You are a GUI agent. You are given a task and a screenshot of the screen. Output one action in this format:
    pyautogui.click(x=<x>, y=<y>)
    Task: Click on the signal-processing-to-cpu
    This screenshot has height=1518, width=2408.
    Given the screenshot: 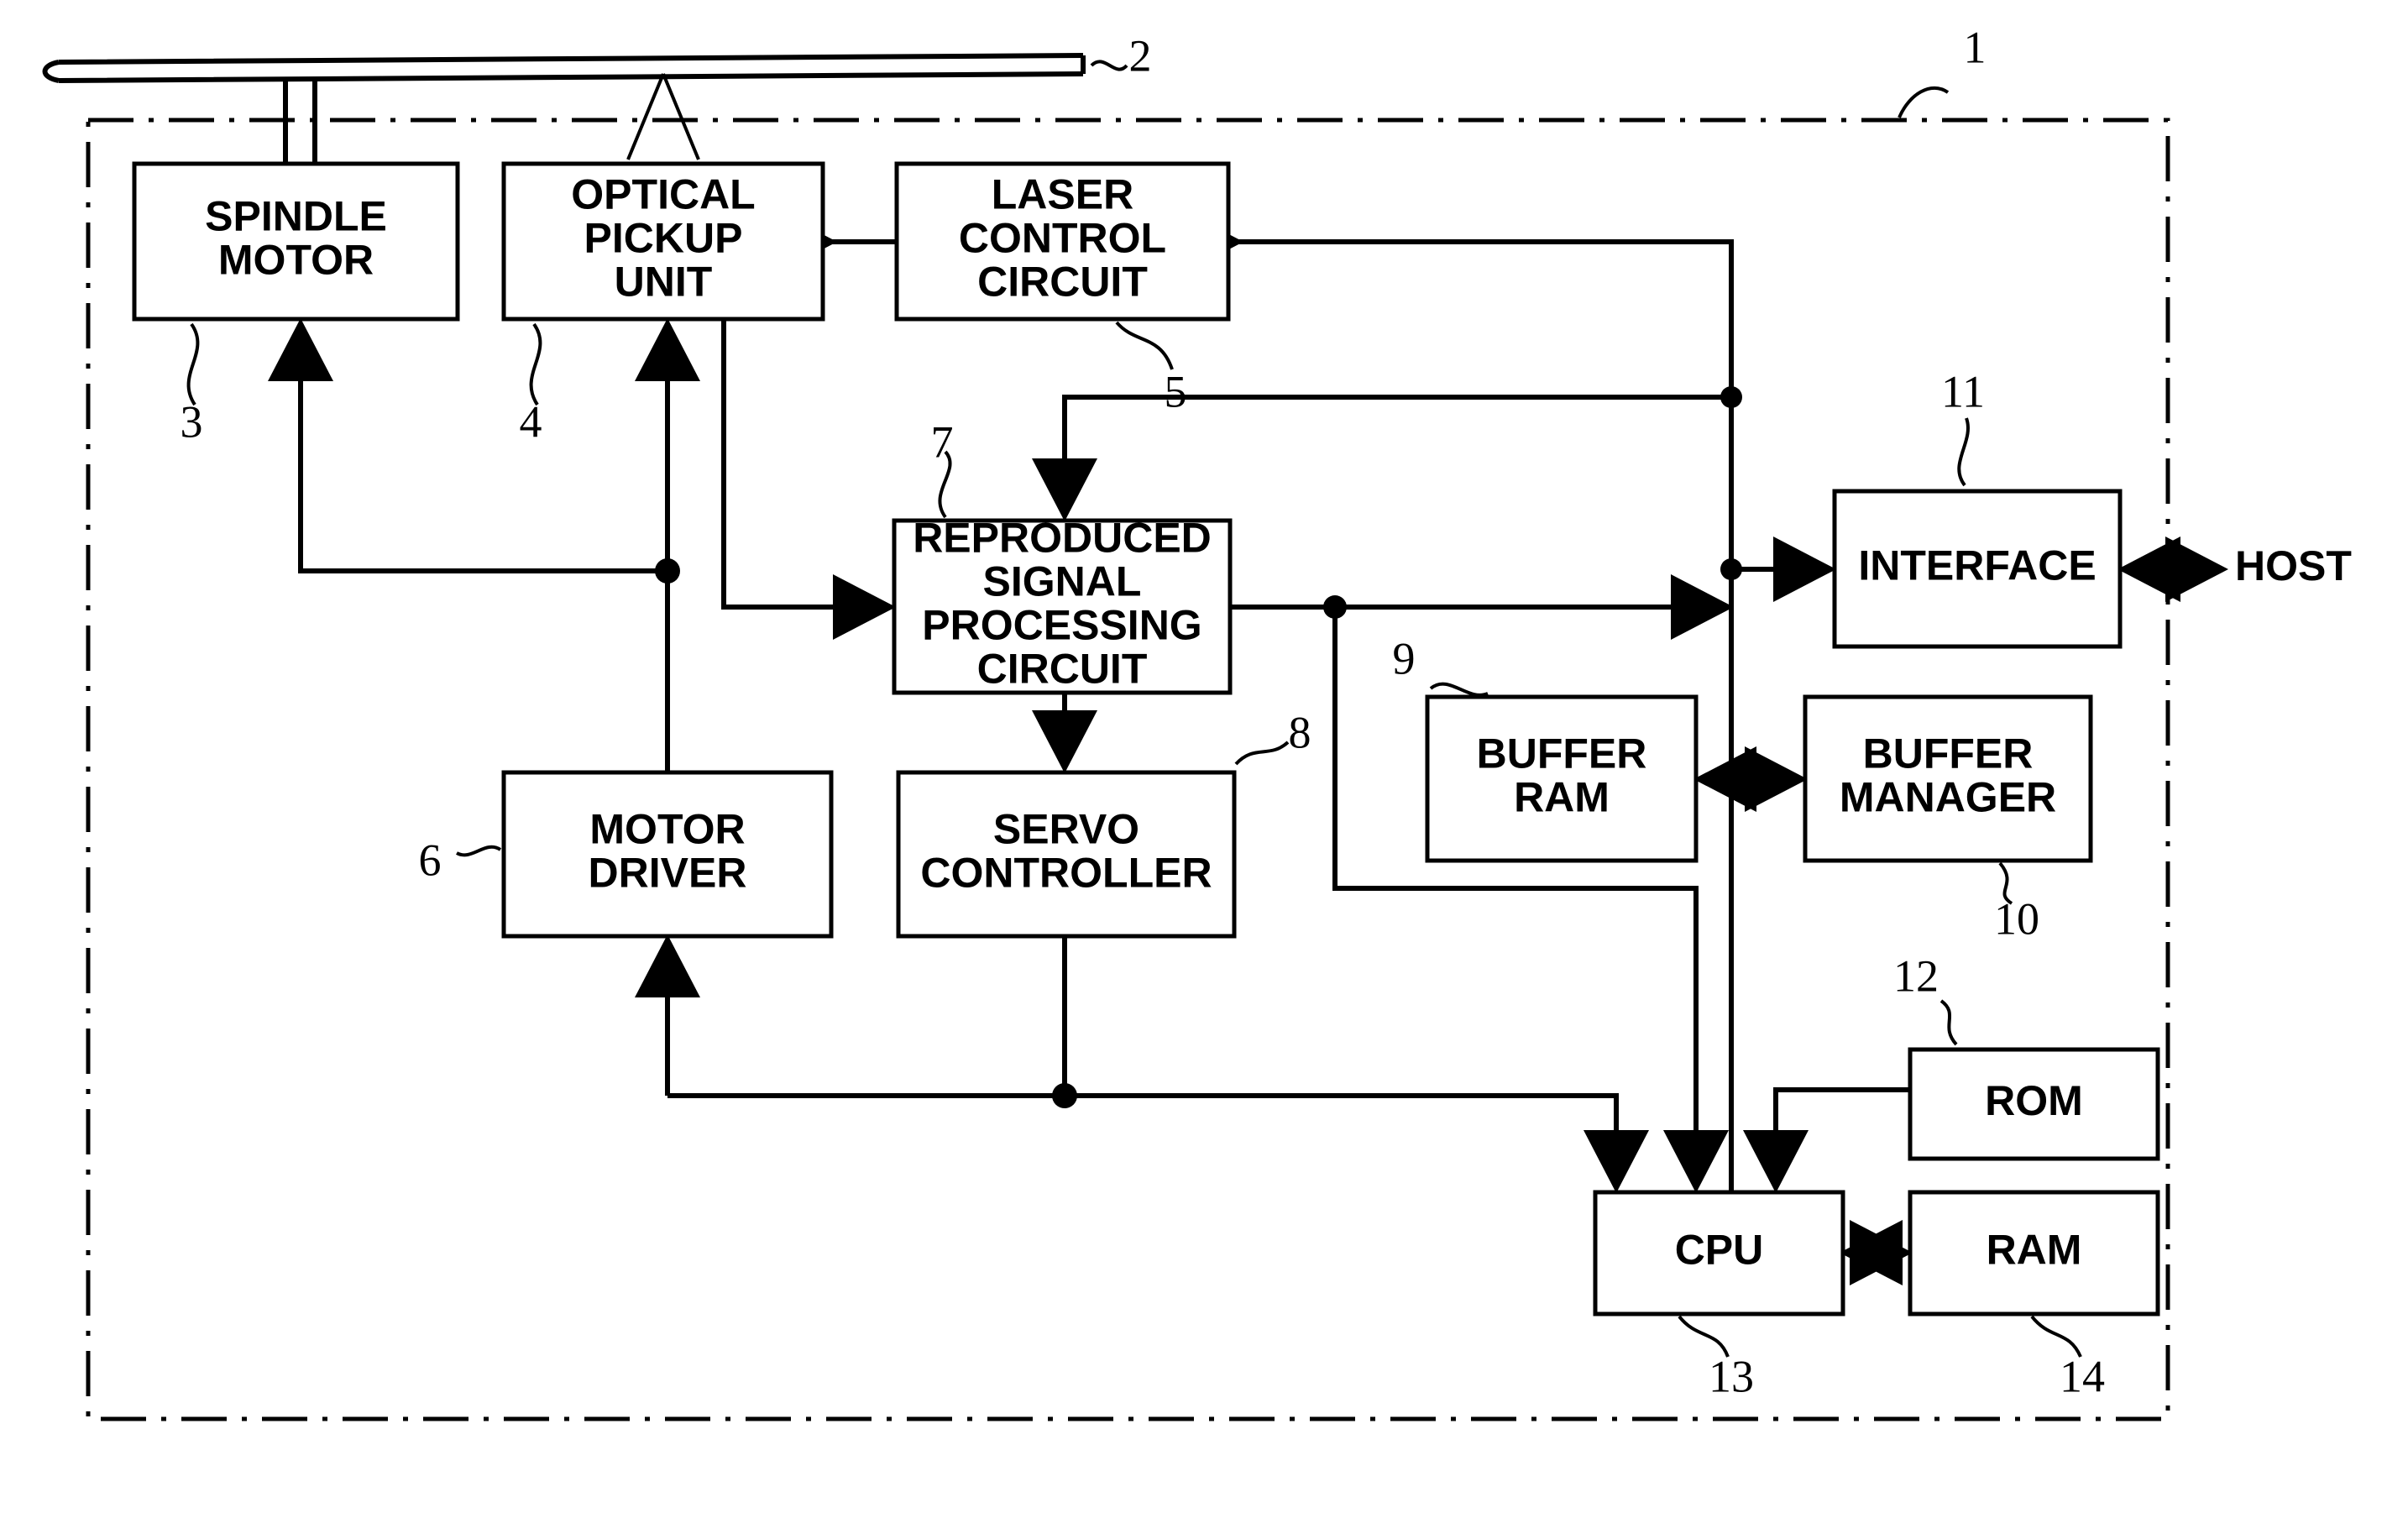 What is the action you would take?
    pyautogui.click(x=1530, y=900)
    